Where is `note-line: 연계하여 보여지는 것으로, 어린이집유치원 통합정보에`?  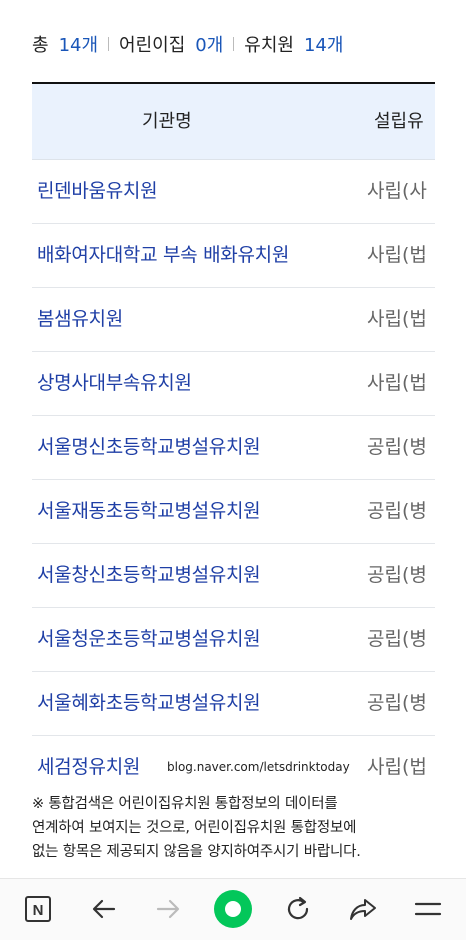
note-line: 연계하여 보여지는 것으로, 어린이집유치원 통합정보에 is located at coordinates (194, 828).